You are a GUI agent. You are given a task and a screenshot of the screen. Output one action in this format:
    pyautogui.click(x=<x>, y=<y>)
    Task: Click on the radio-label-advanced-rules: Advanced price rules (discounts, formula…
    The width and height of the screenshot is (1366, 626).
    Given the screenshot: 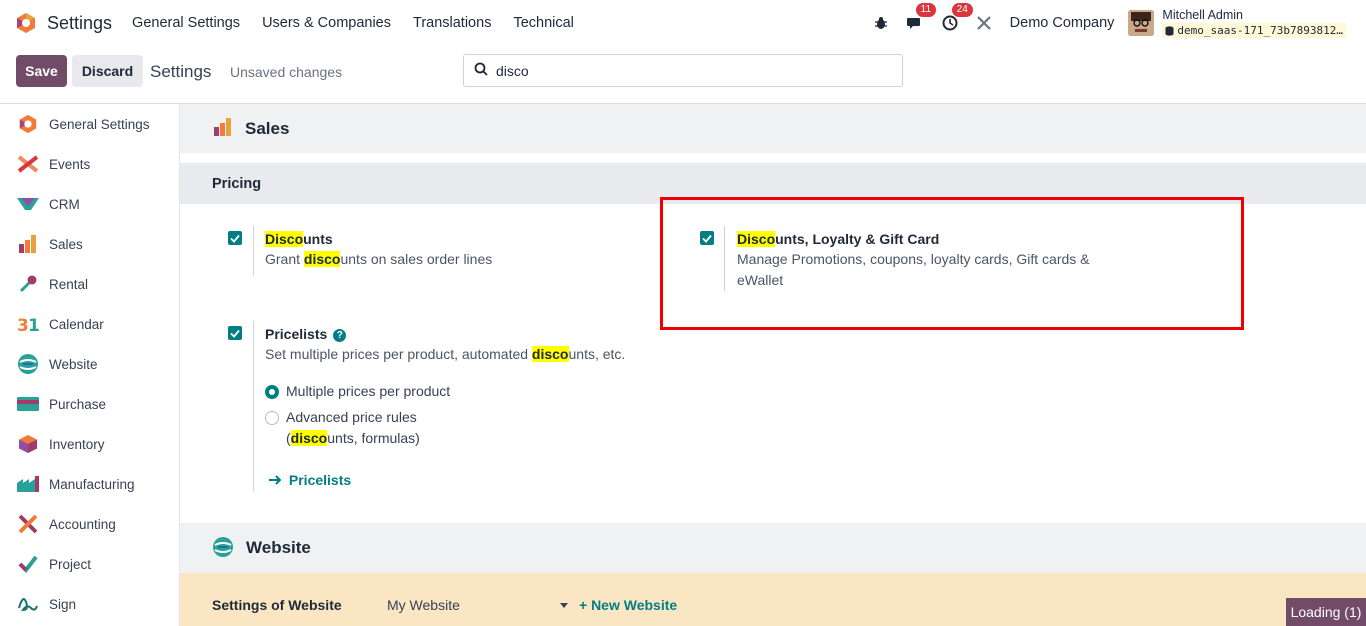 What is the action you would take?
    pyautogui.click(x=353, y=428)
    